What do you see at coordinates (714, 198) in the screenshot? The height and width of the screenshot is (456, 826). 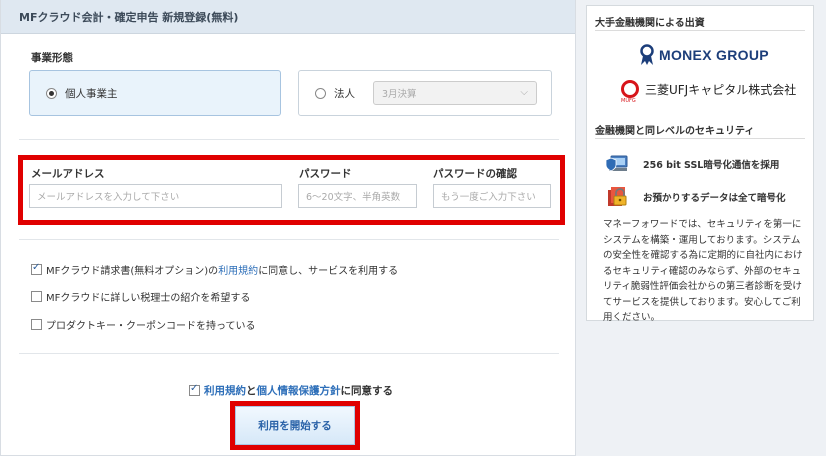 I see `encryption-text: お預かりするデータは全て暗号化` at bounding box center [714, 198].